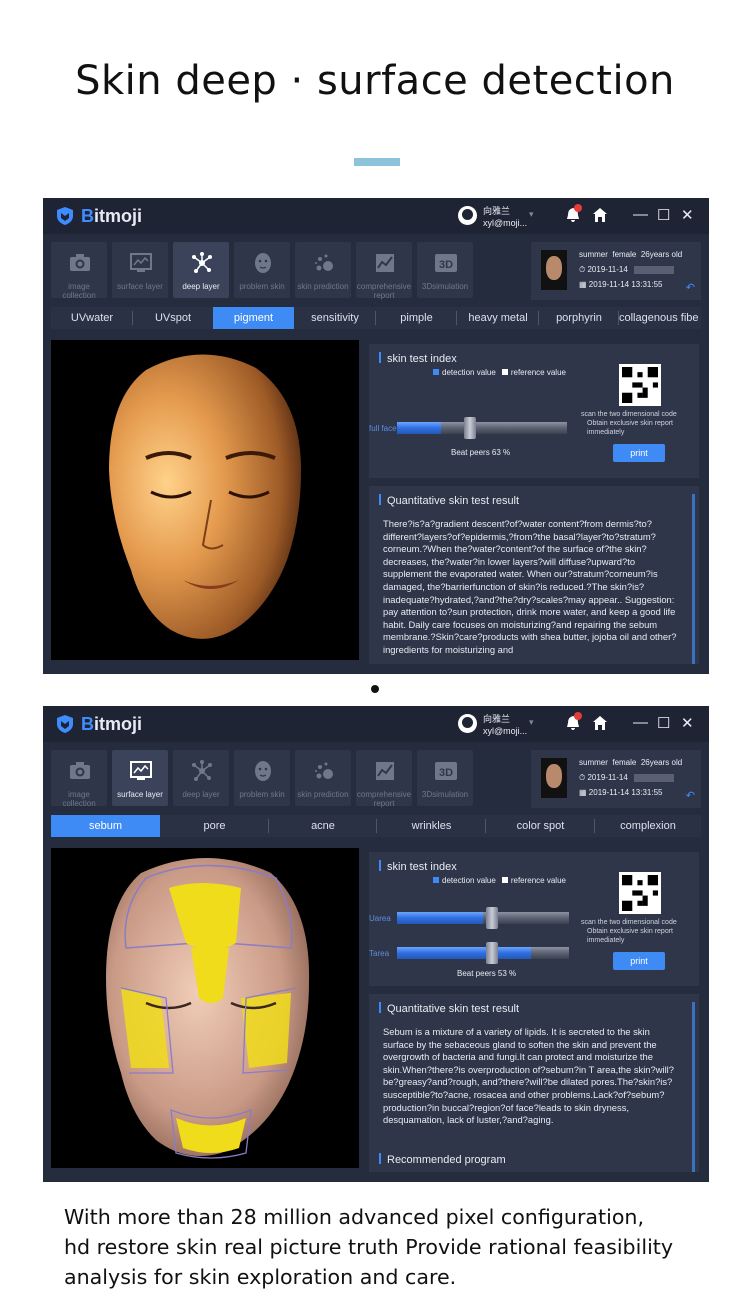  What do you see at coordinates (593, 254) in the screenshot?
I see `profile-season: summer` at bounding box center [593, 254].